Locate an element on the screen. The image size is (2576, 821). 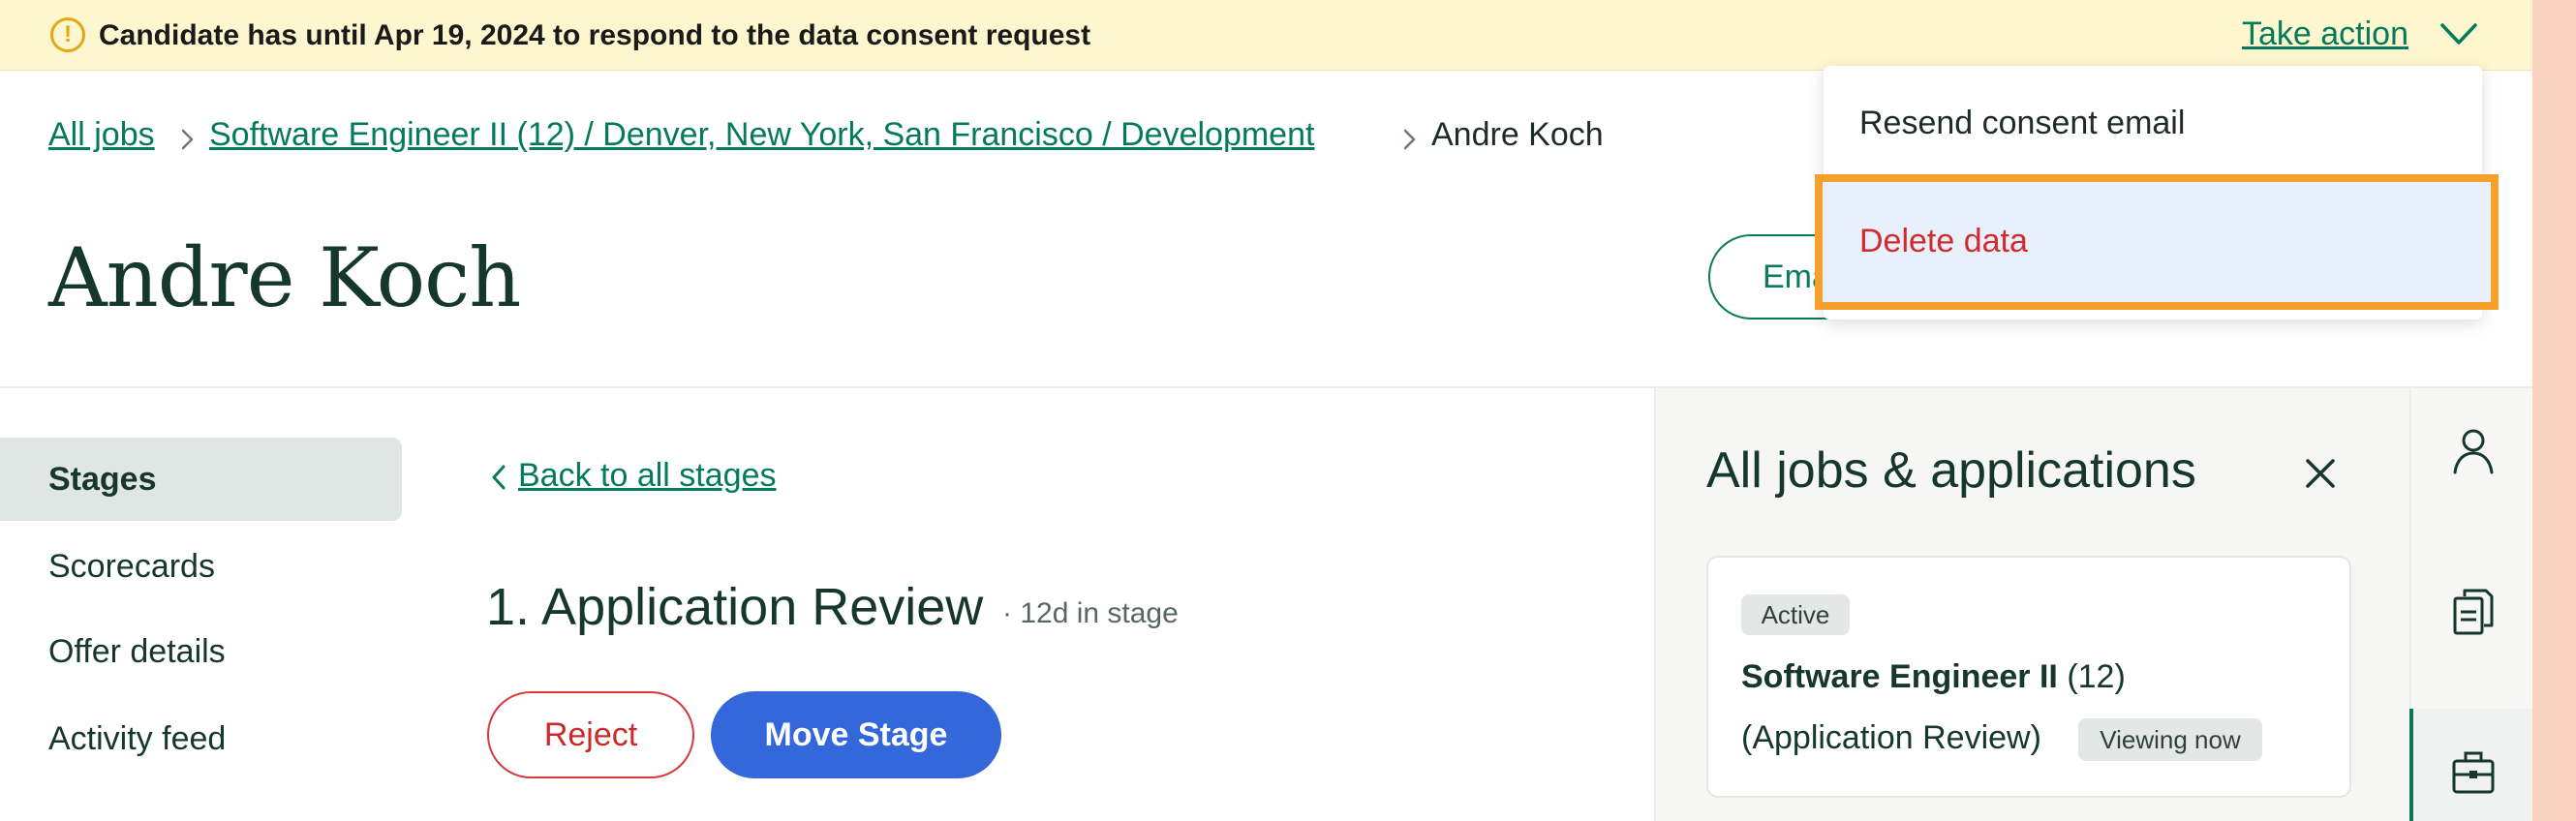
job-title: Software Engineer II is located at coordinates (1899, 676).